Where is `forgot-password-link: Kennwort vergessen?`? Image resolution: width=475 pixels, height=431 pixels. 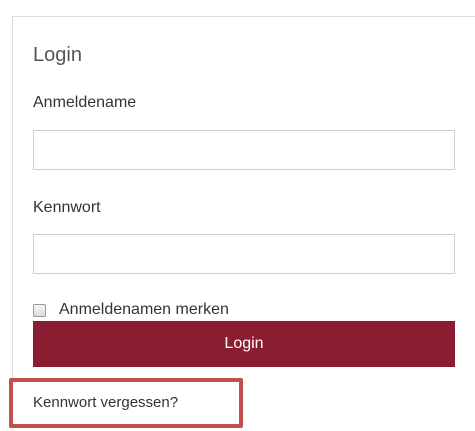
forgot-password-link: Kennwort vergessen? is located at coordinates (105, 402).